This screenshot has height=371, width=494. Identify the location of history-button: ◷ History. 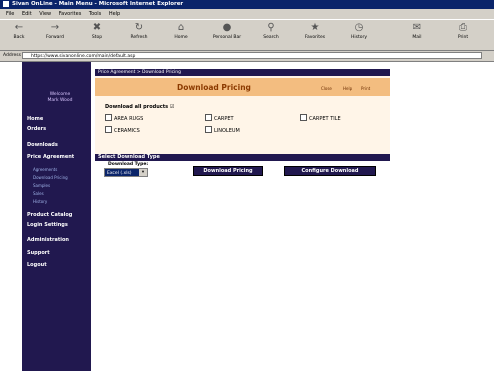
(359, 35).